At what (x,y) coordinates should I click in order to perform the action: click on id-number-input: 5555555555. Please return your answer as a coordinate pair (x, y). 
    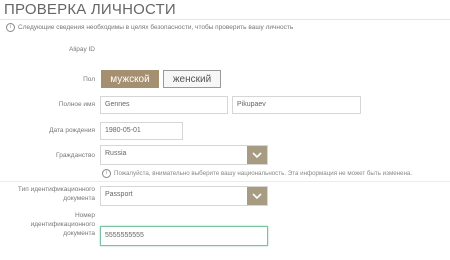
    Looking at the image, I should click on (184, 236).